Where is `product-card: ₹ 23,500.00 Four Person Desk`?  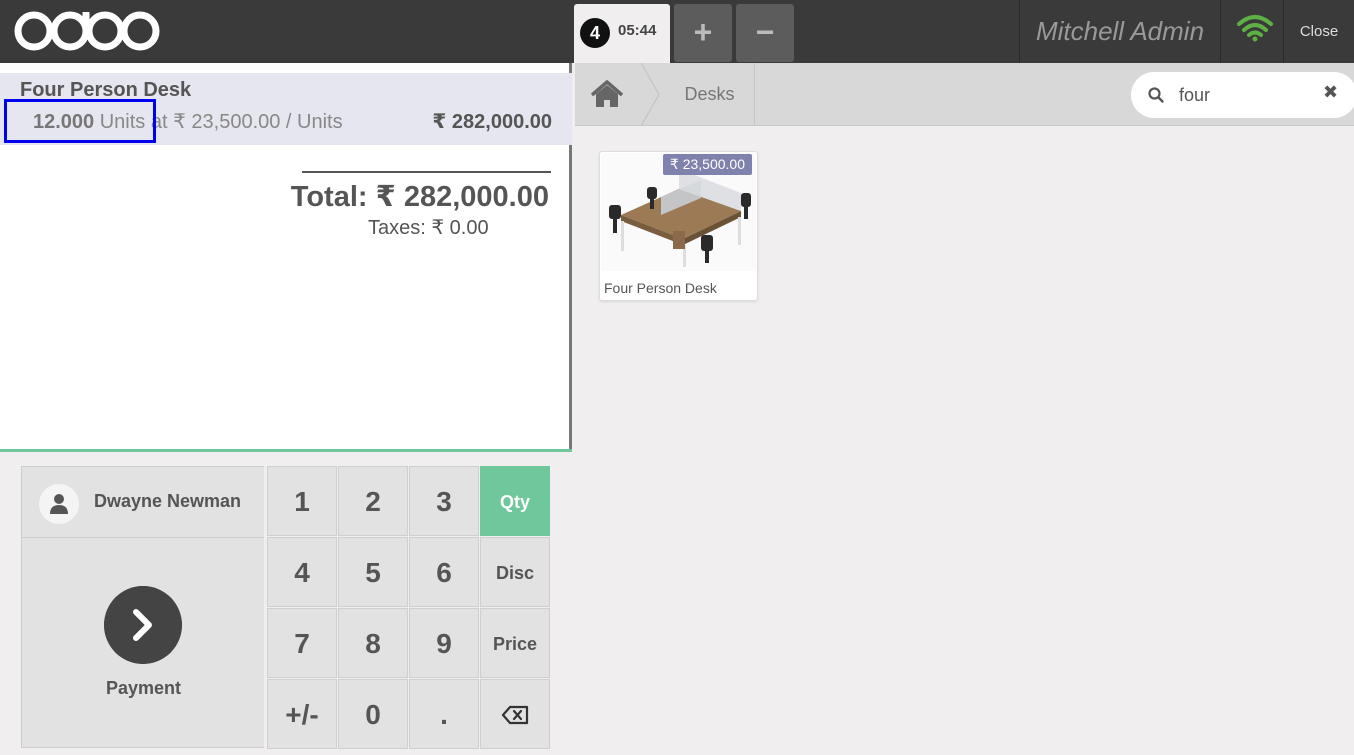 product-card: ₹ 23,500.00 Four Person Desk is located at coordinates (678, 226).